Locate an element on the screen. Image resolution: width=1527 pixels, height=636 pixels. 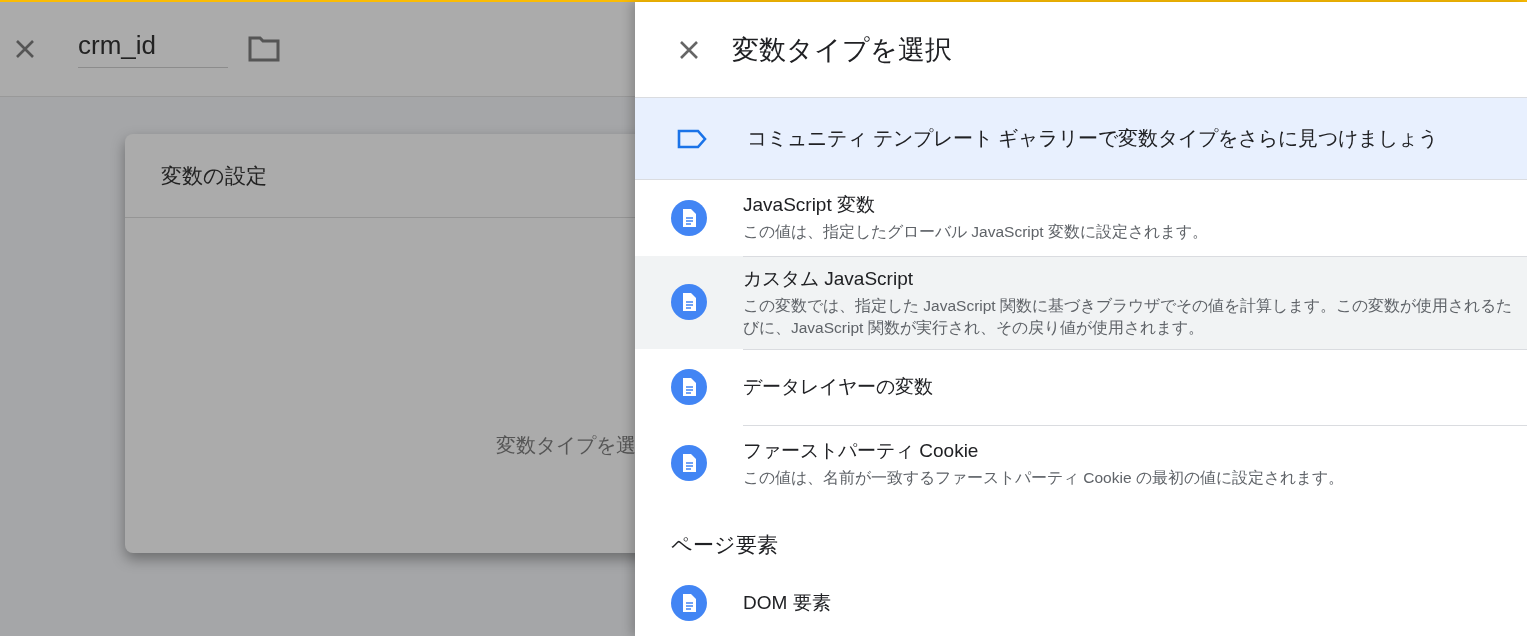
type-title: ファーストパーティ Cookie is located at coordinates (861, 450).